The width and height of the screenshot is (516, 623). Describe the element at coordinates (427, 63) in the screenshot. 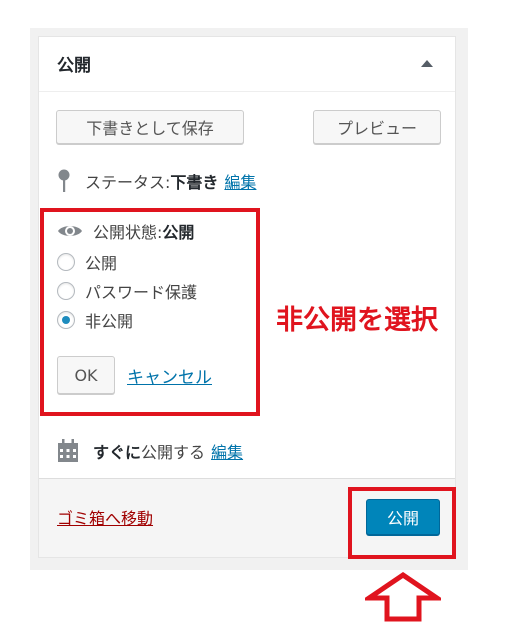

I see `chevron-up-icon` at that location.